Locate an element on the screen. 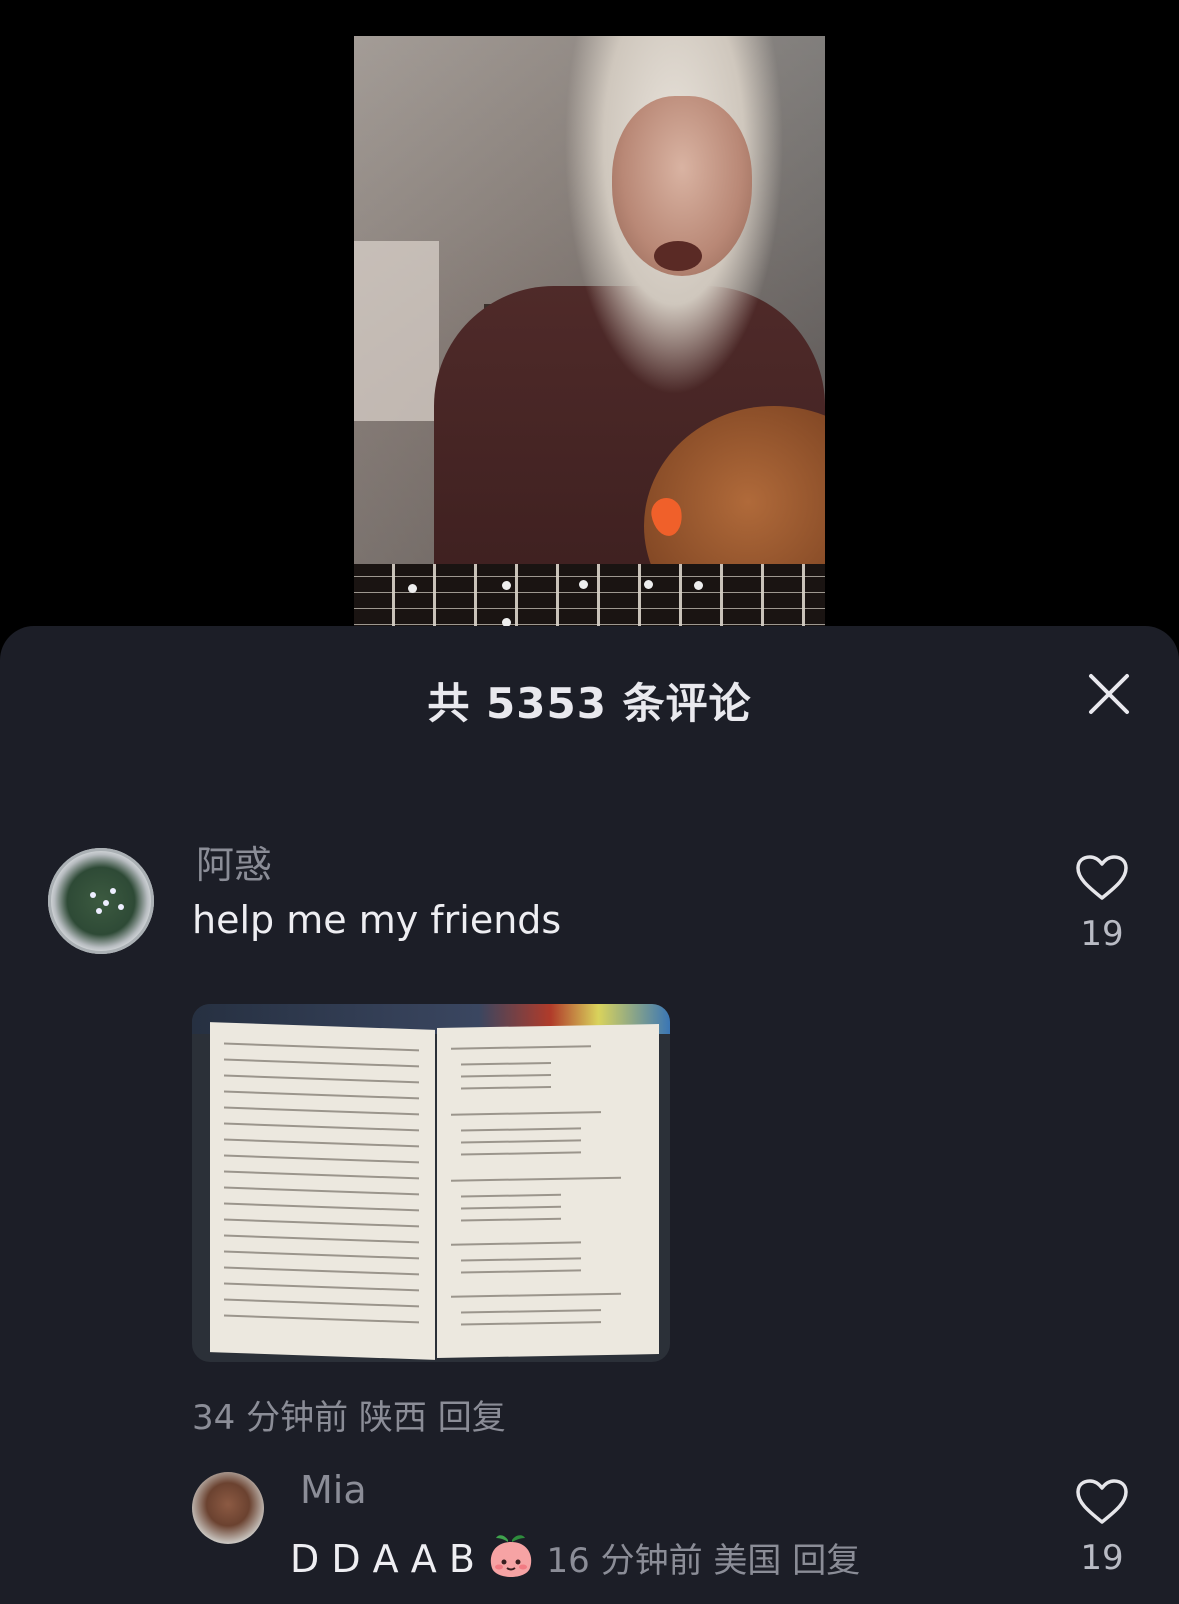  comment-time: 16 分钟前 is located at coordinates (624, 1561).